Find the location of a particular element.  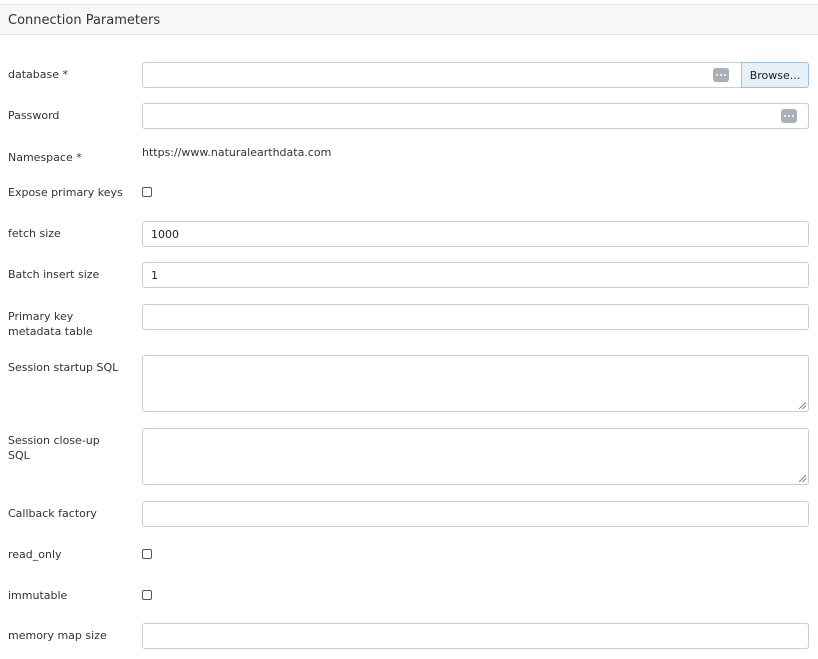

batch-insert-size-input is located at coordinates (475, 275).